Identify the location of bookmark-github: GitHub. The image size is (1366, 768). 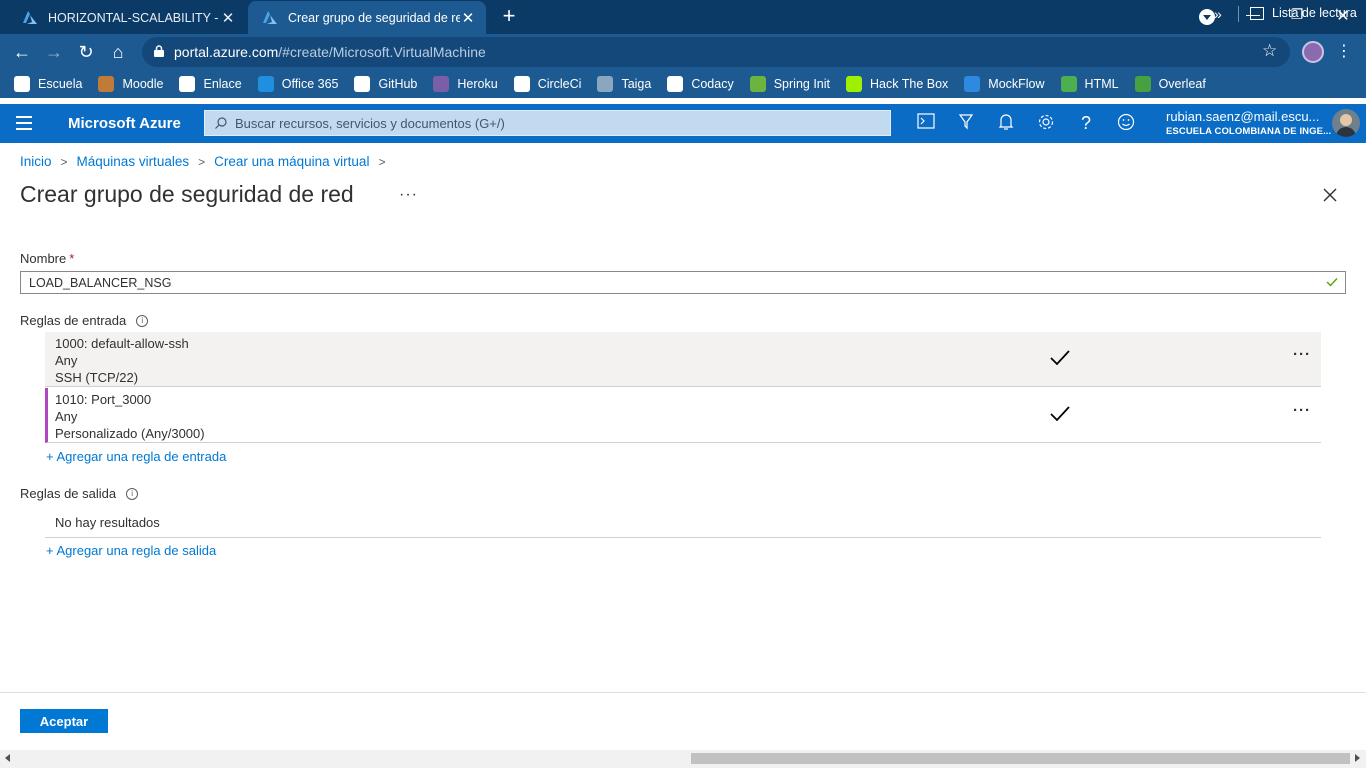
(385, 84).